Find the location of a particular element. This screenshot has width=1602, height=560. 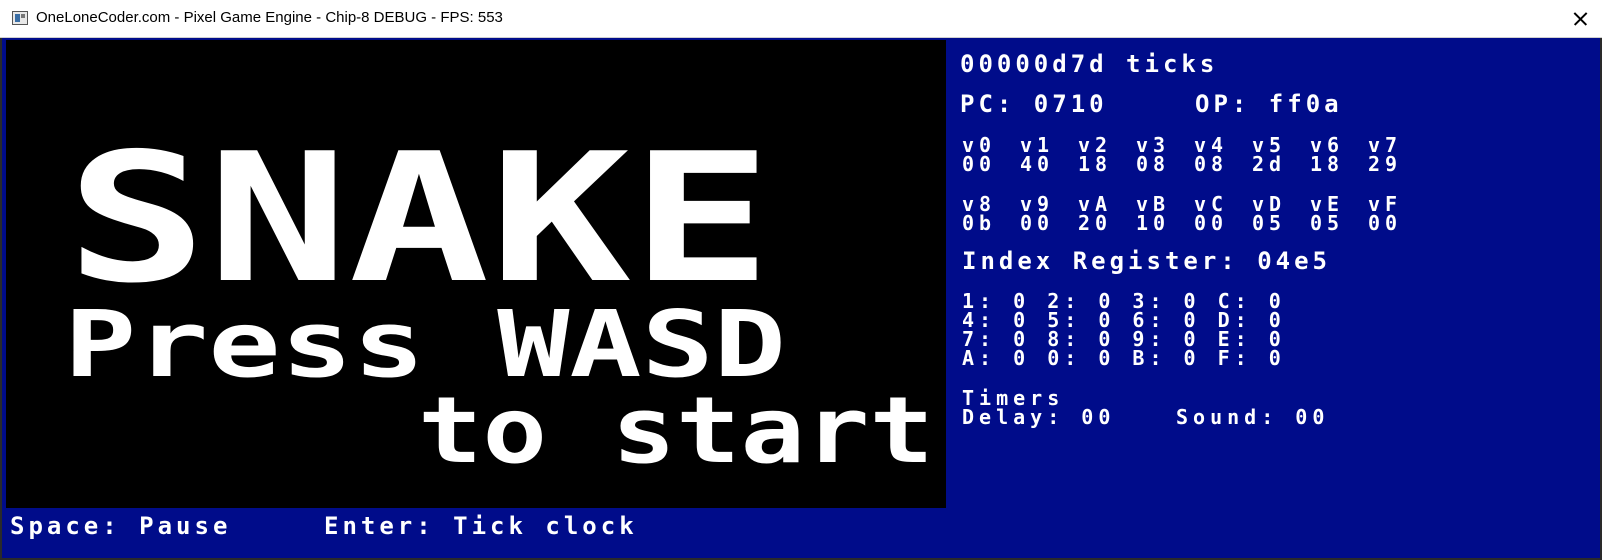

register-value: 29 is located at coordinates (1385, 164).